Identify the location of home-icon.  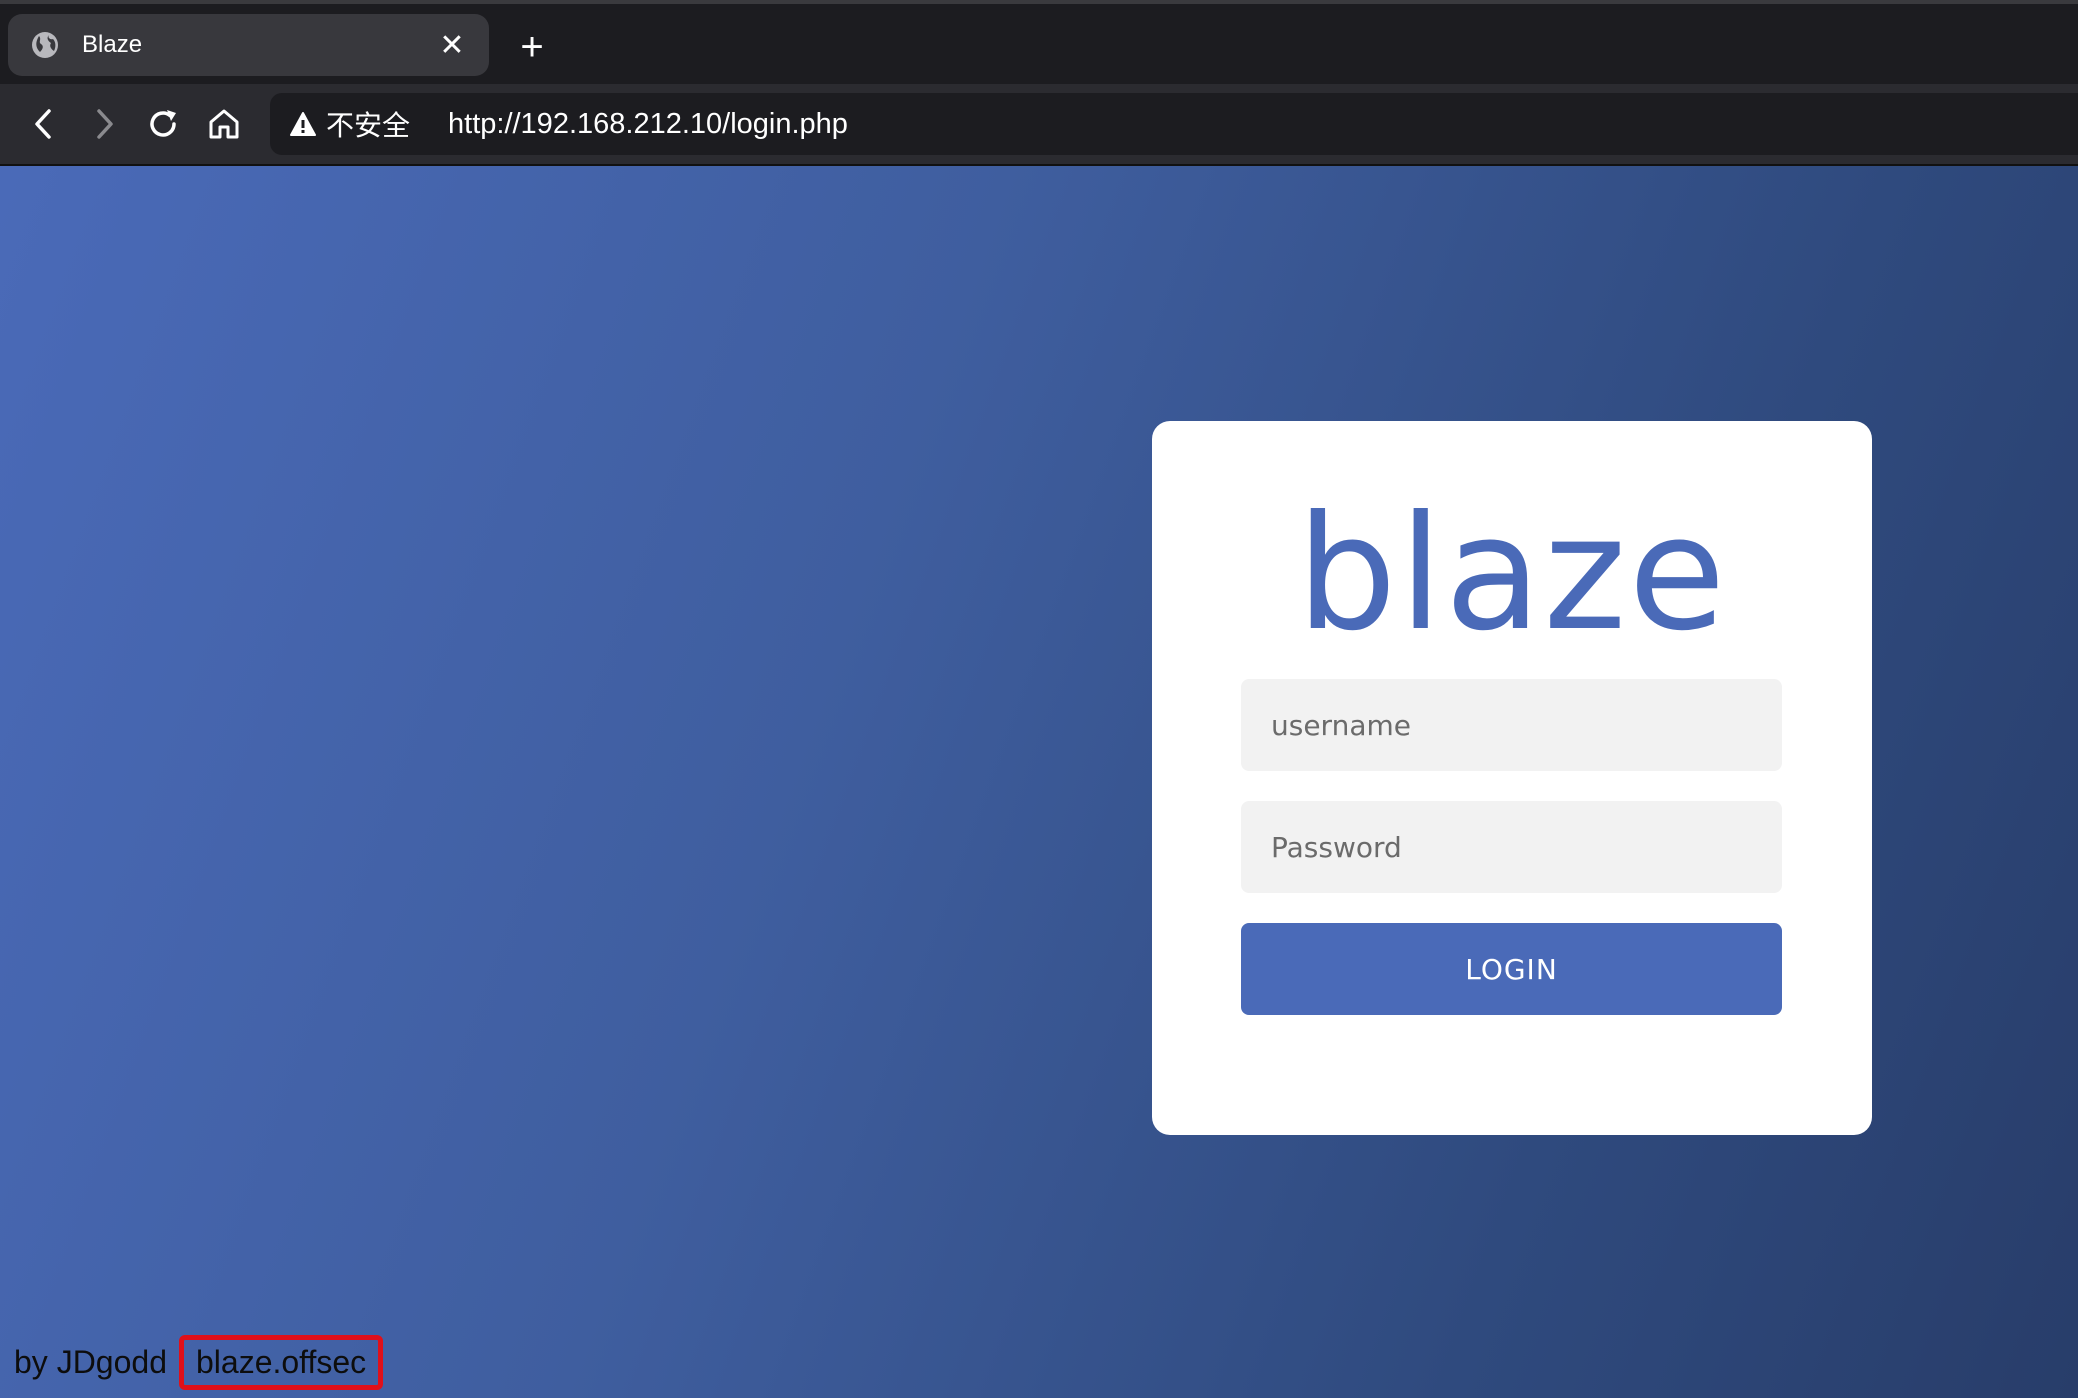
(224, 124).